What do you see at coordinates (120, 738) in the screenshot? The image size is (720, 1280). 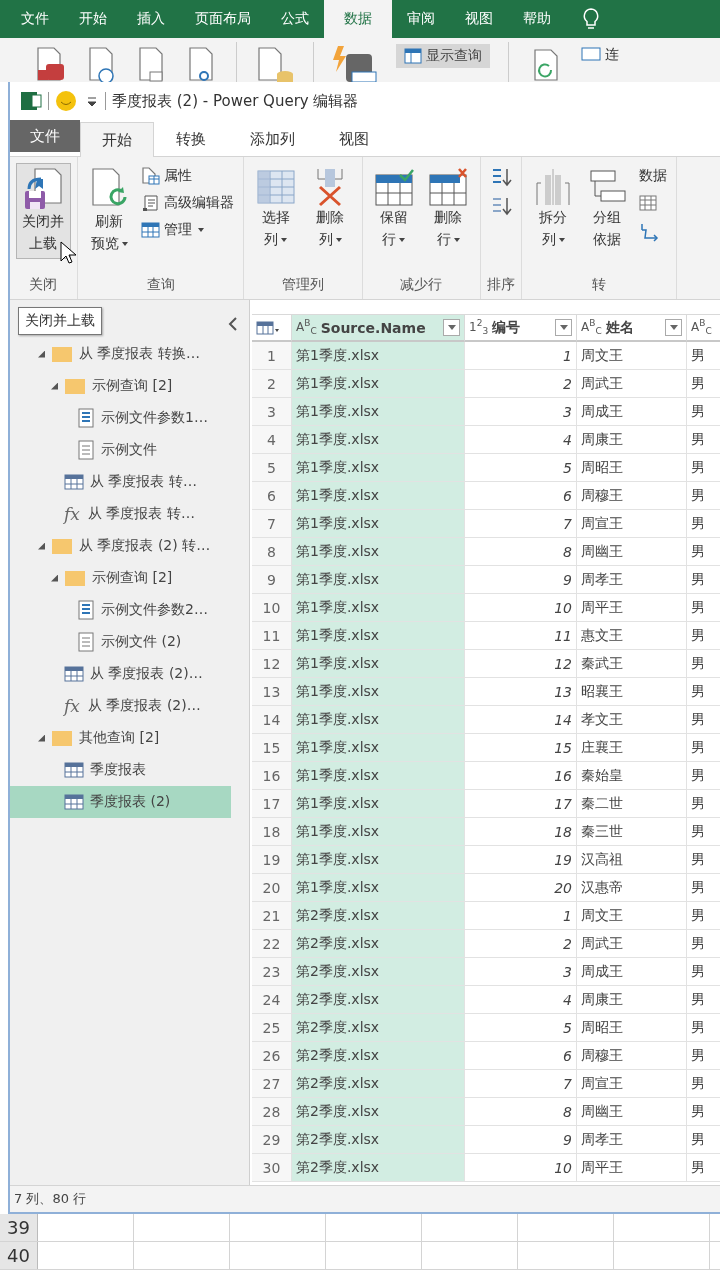 I see `query-item: 其他查询 [2]` at bounding box center [120, 738].